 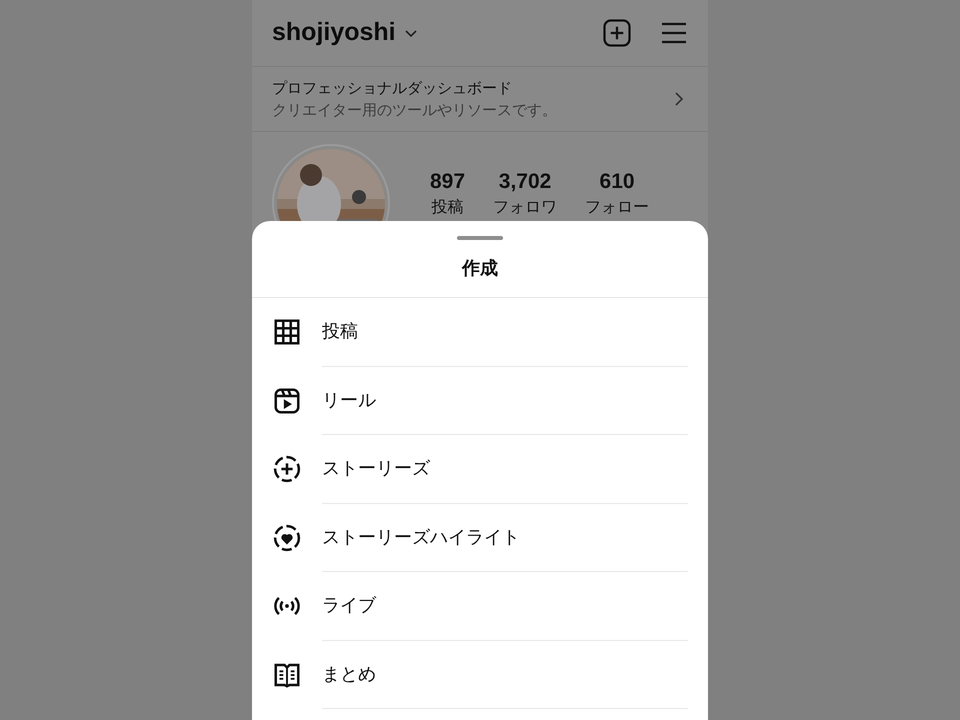 I want to click on menu-item-label: まとめ, so click(x=349, y=674).